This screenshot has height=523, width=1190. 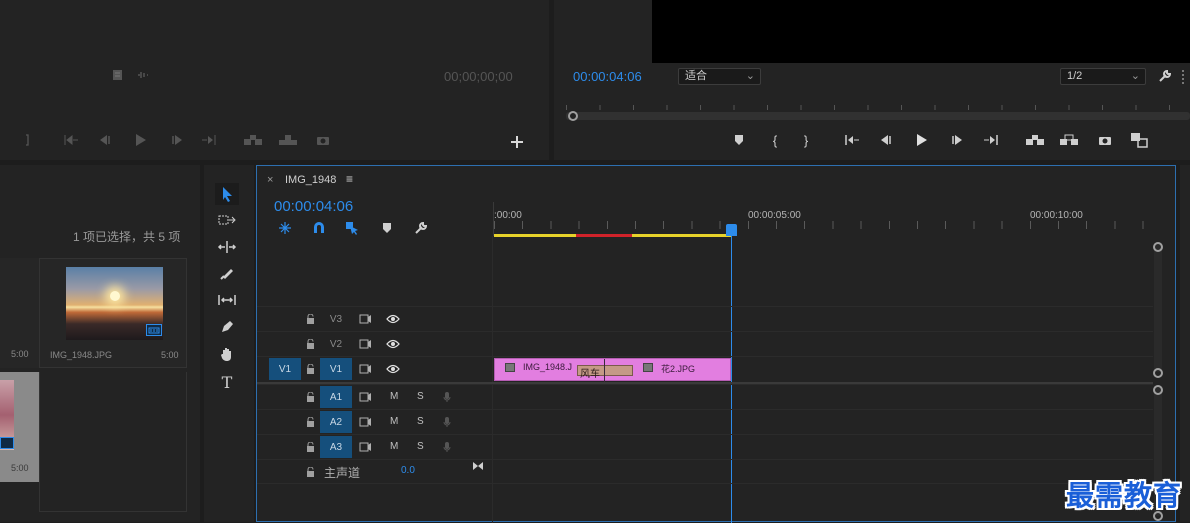 I want to click on insert-clip-icon, so click(x=253, y=140).